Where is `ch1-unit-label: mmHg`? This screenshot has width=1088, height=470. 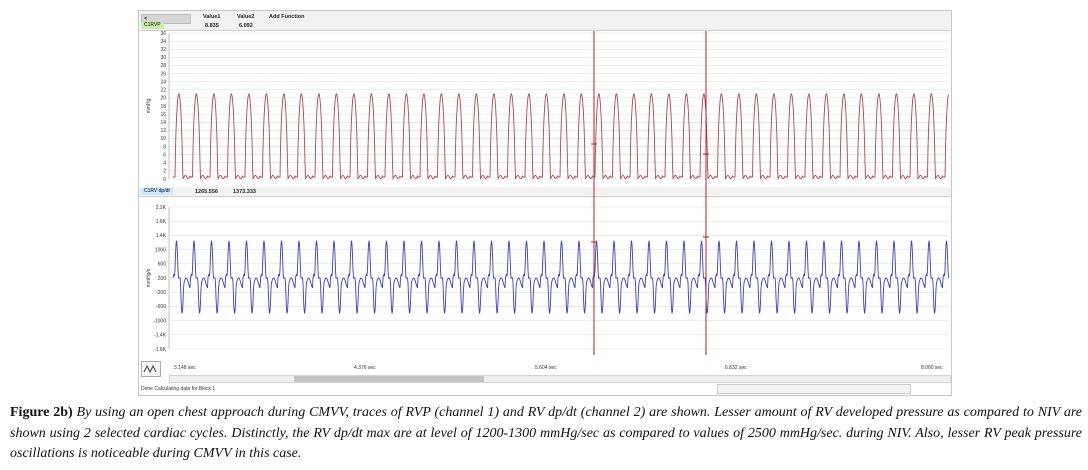 ch1-unit-label: mmHg is located at coordinates (149, 105).